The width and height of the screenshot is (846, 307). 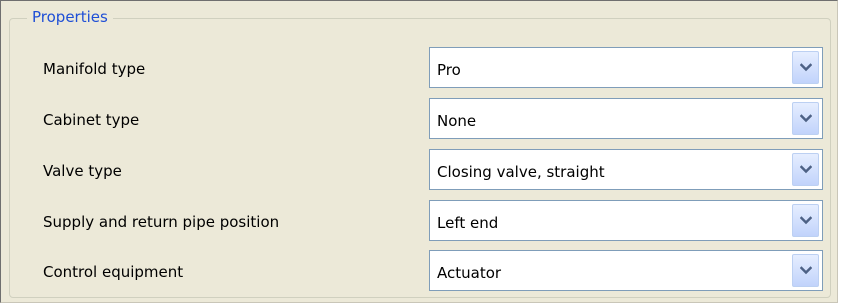 I want to click on control-equipment-select: Actuator, so click(x=626, y=270).